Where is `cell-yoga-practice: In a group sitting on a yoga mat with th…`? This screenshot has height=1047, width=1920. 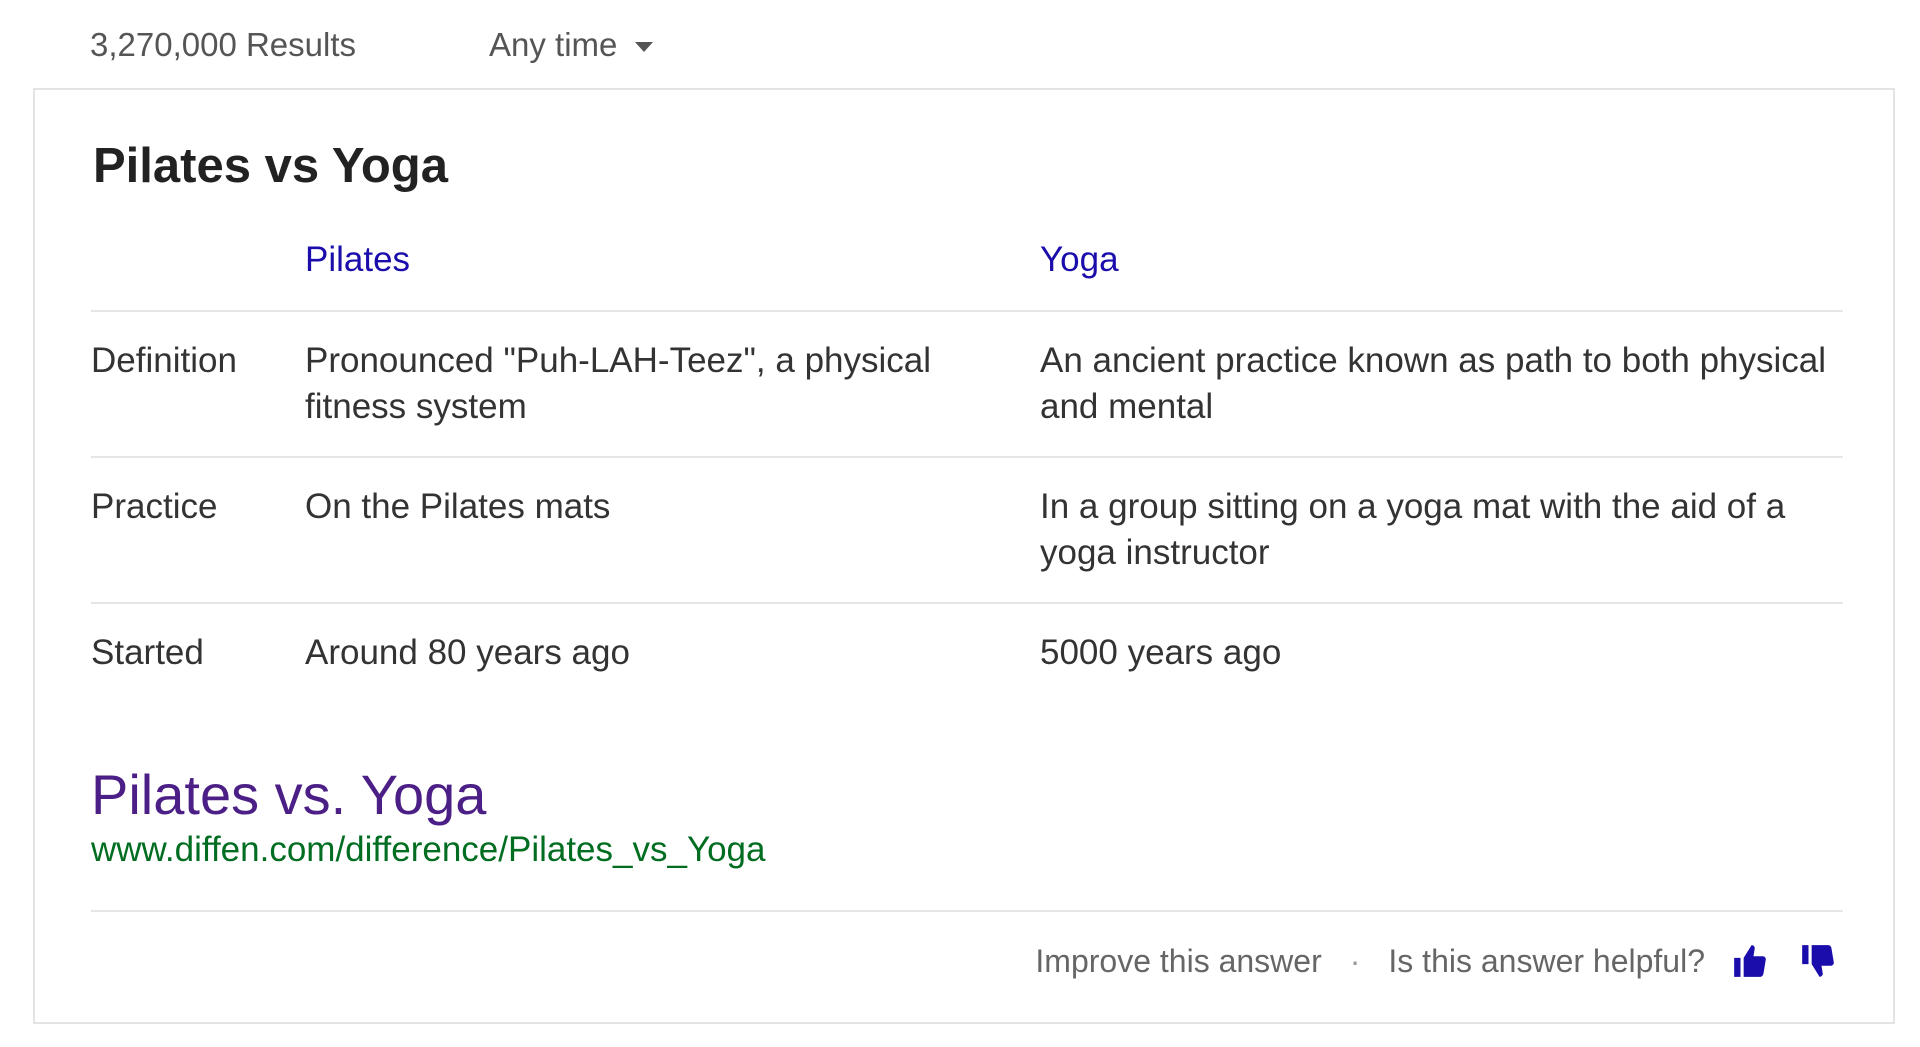 cell-yoga-practice: In a group sitting on a yoga mat with th… is located at coordinates (1413, 529).